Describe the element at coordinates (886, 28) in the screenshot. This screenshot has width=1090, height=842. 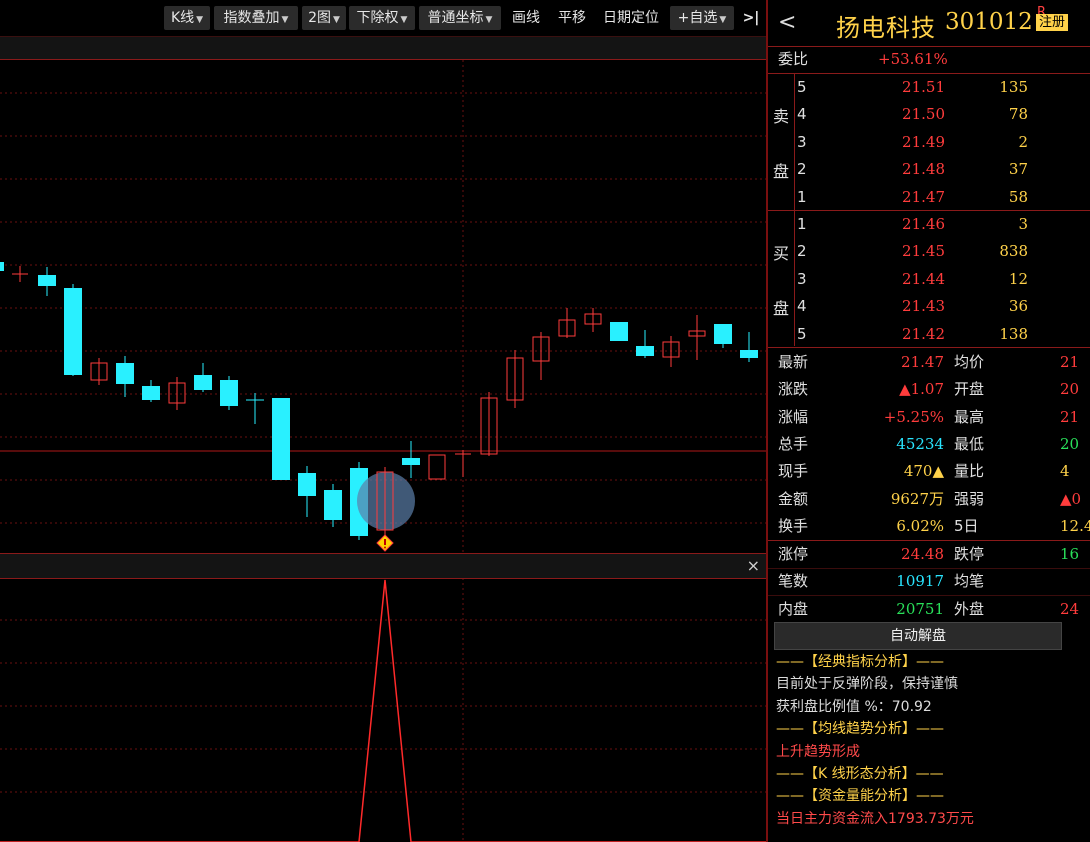
I see `stock-name: 扬电科技` at that location.